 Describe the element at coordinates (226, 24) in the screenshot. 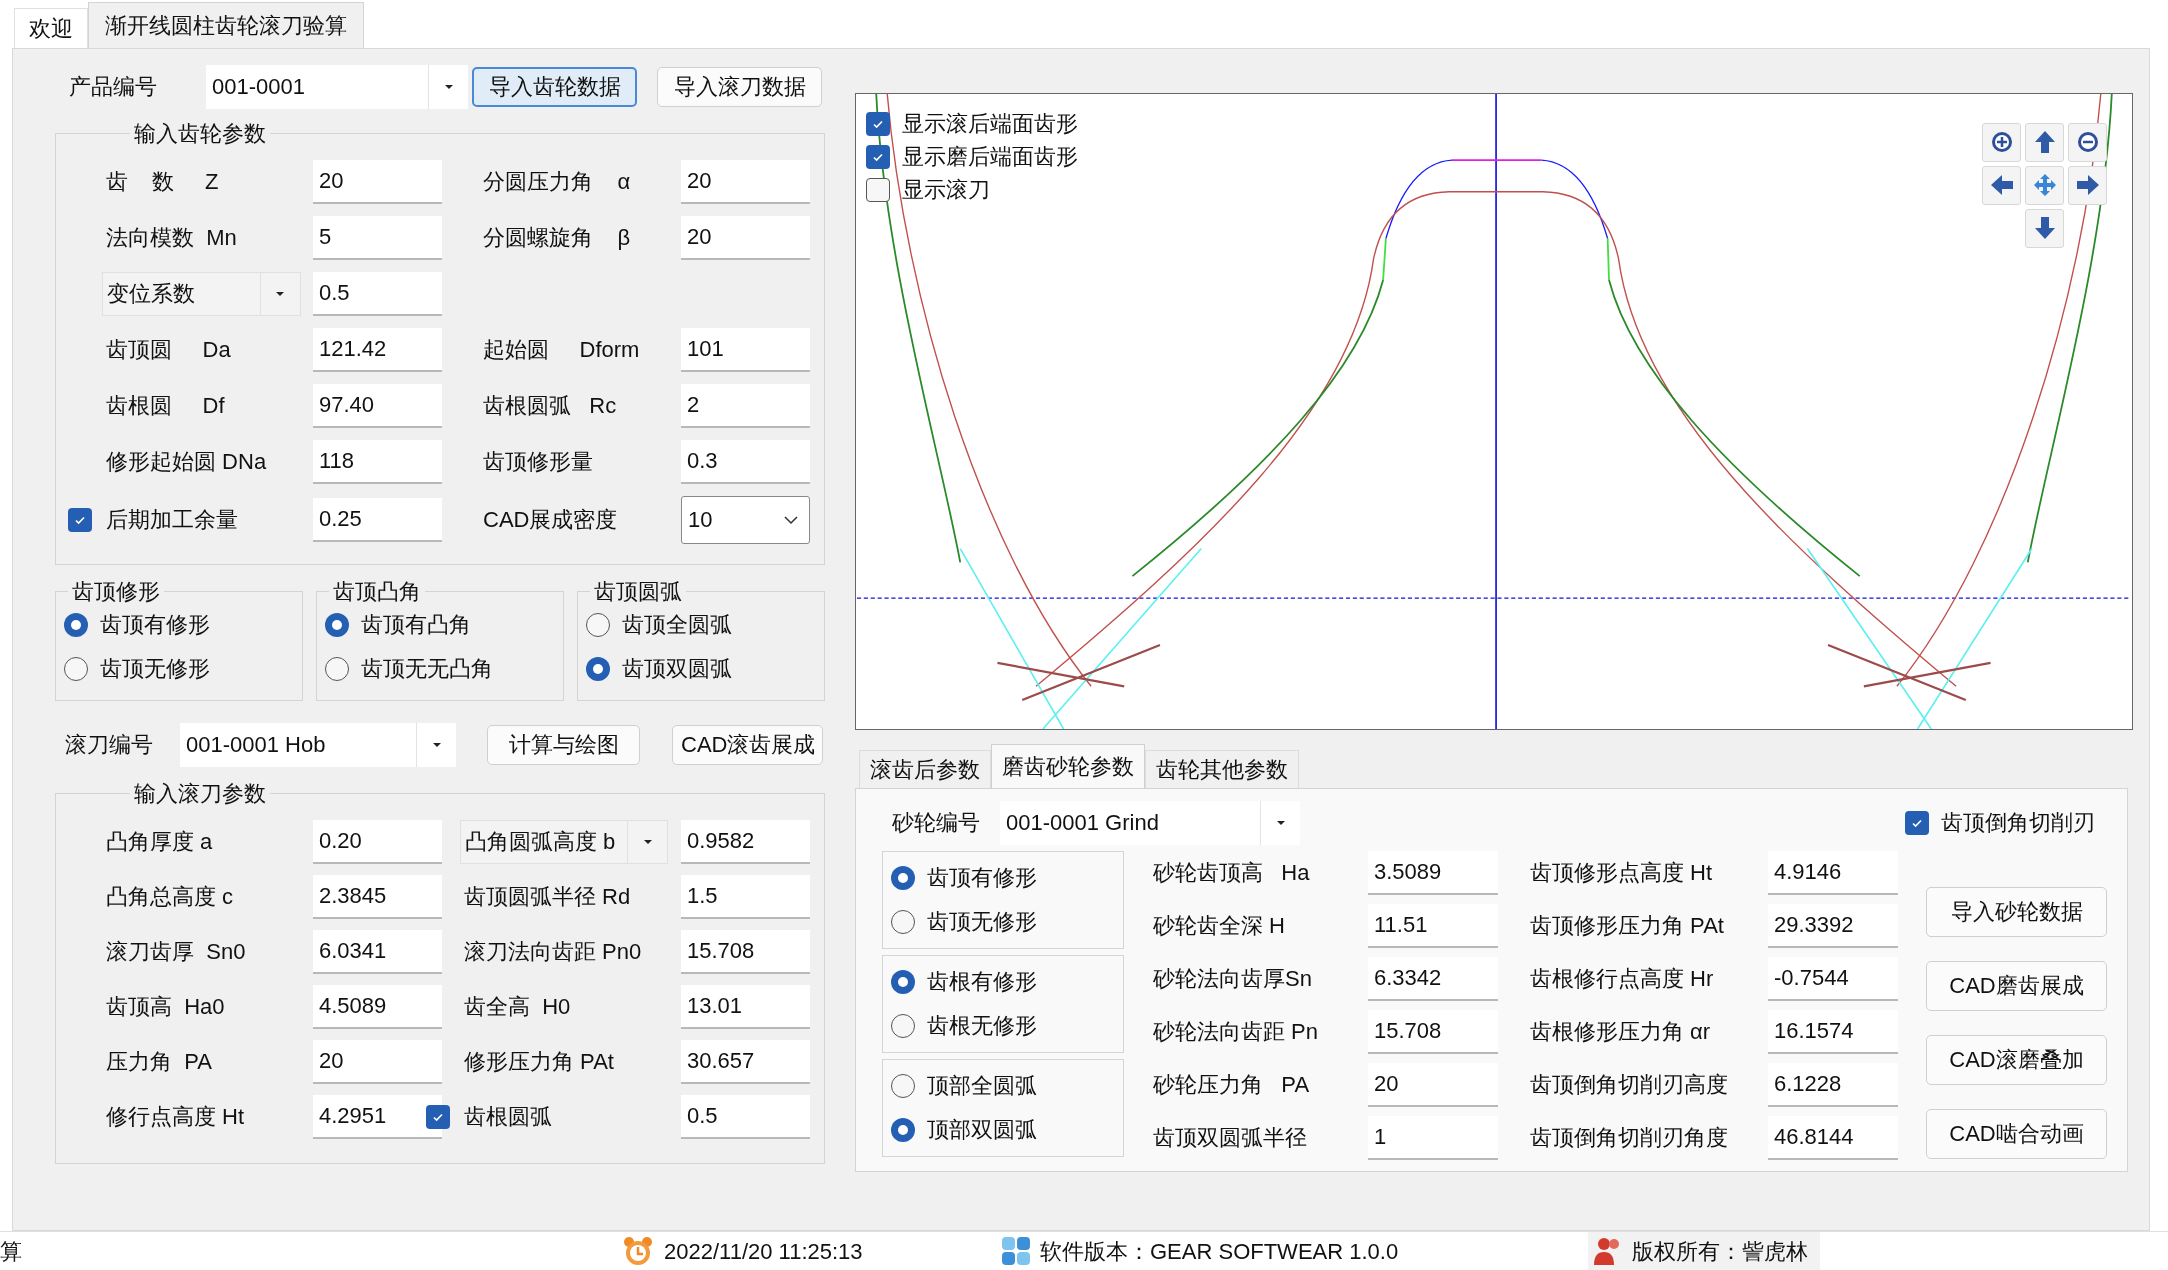

I see `tab: 渐开线圆柱齿轮滚刀验算` at that location.